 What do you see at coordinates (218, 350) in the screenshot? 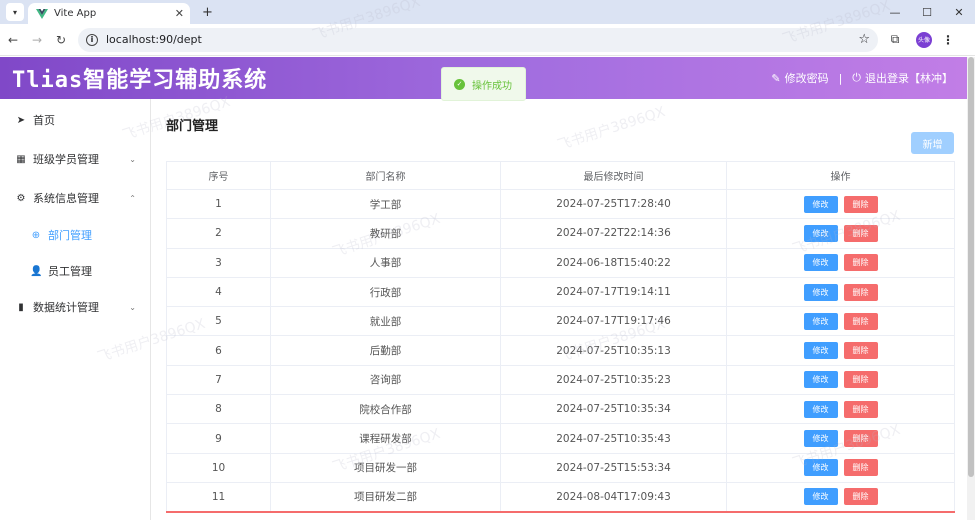
I see `cell-no: 6` at bounding box center [218, 350].